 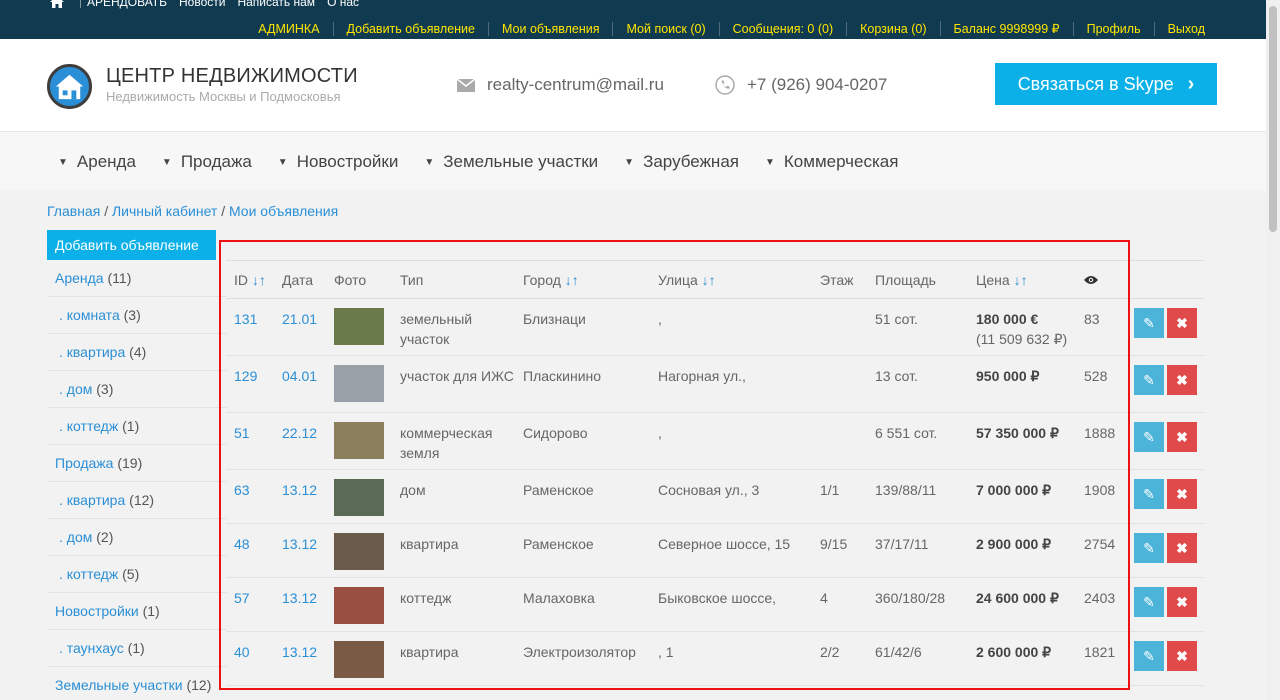 I want to click on sidebar-item-label: Новостройки, so click(x=97, y=611).